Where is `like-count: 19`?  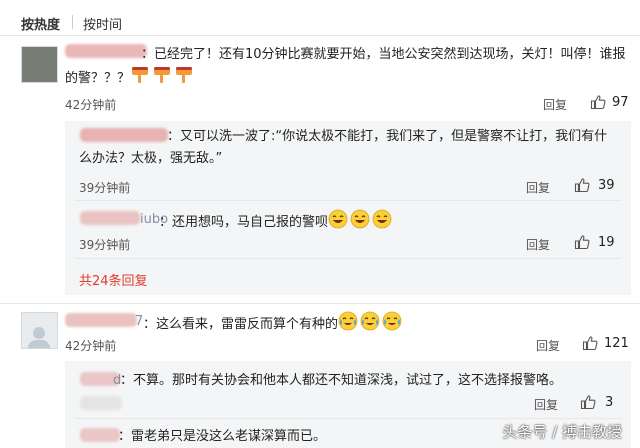
like-count: 19 is located at coordinates (606, 242).